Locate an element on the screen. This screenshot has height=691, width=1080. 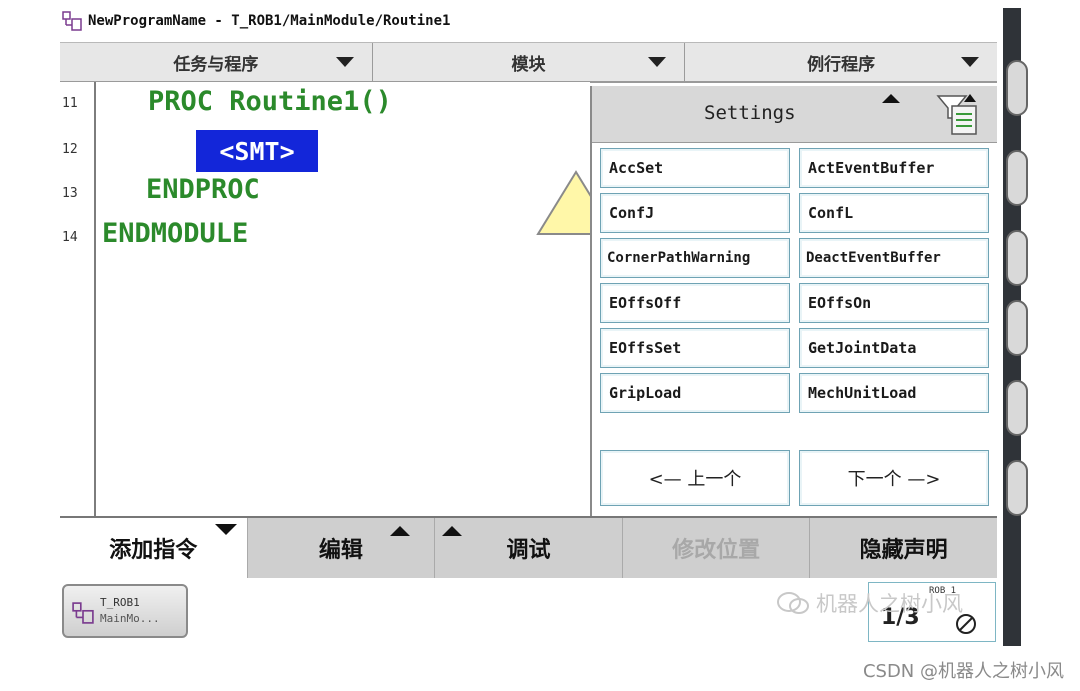
add-instruction-button: 添加指令 is located at coordinates (154, 548).